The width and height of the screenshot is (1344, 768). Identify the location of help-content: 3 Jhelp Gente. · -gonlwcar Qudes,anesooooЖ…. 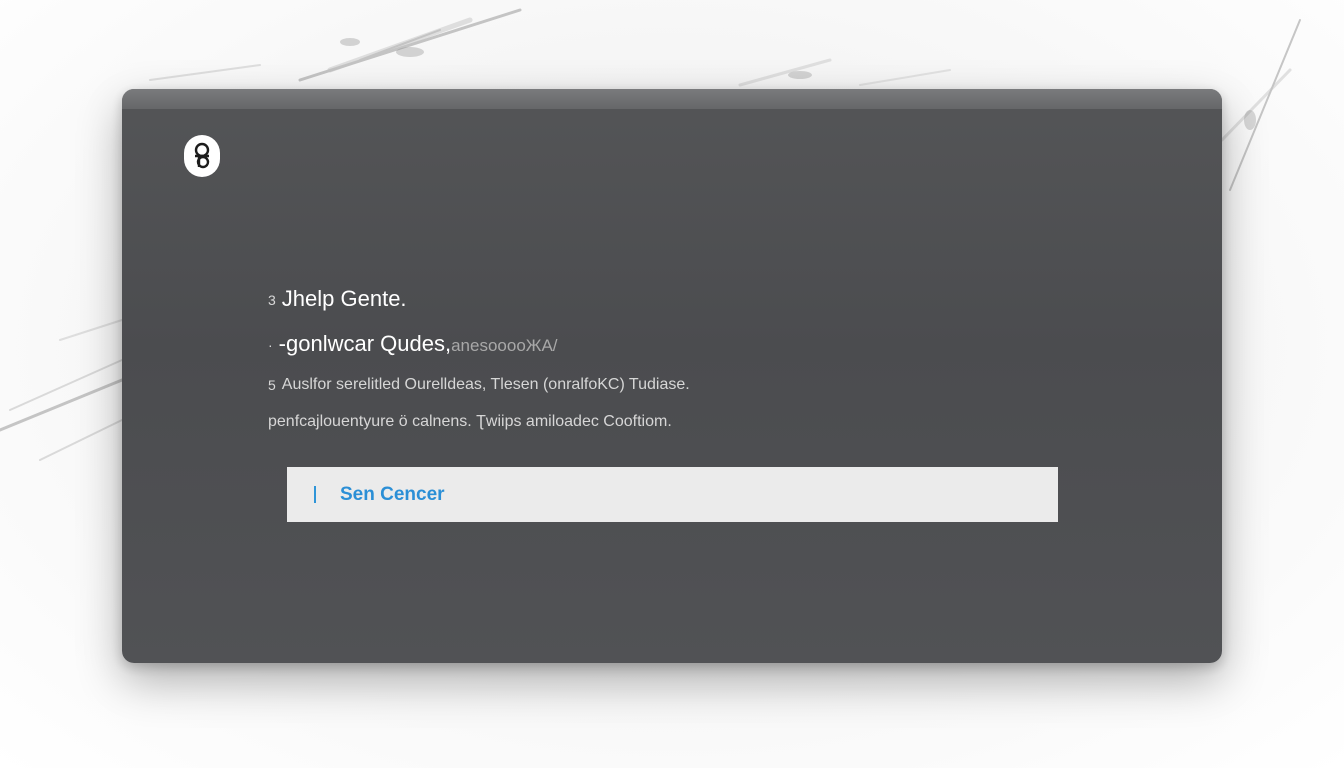
(678, 358).